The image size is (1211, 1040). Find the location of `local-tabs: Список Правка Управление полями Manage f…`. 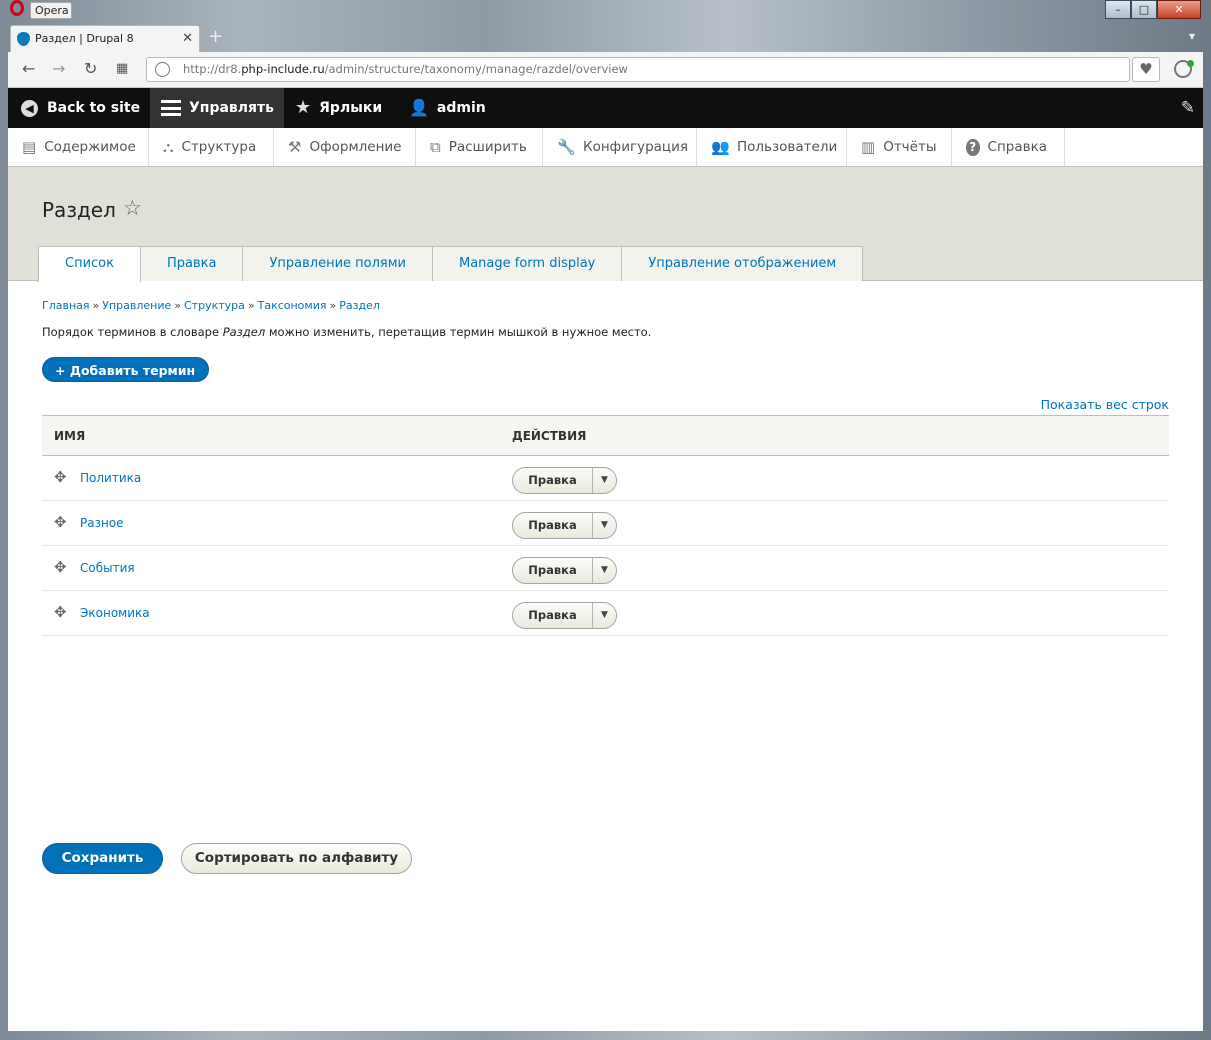

local-tabs: Список Правка Управление полями Manage f… is located at coordinates (451, 264).